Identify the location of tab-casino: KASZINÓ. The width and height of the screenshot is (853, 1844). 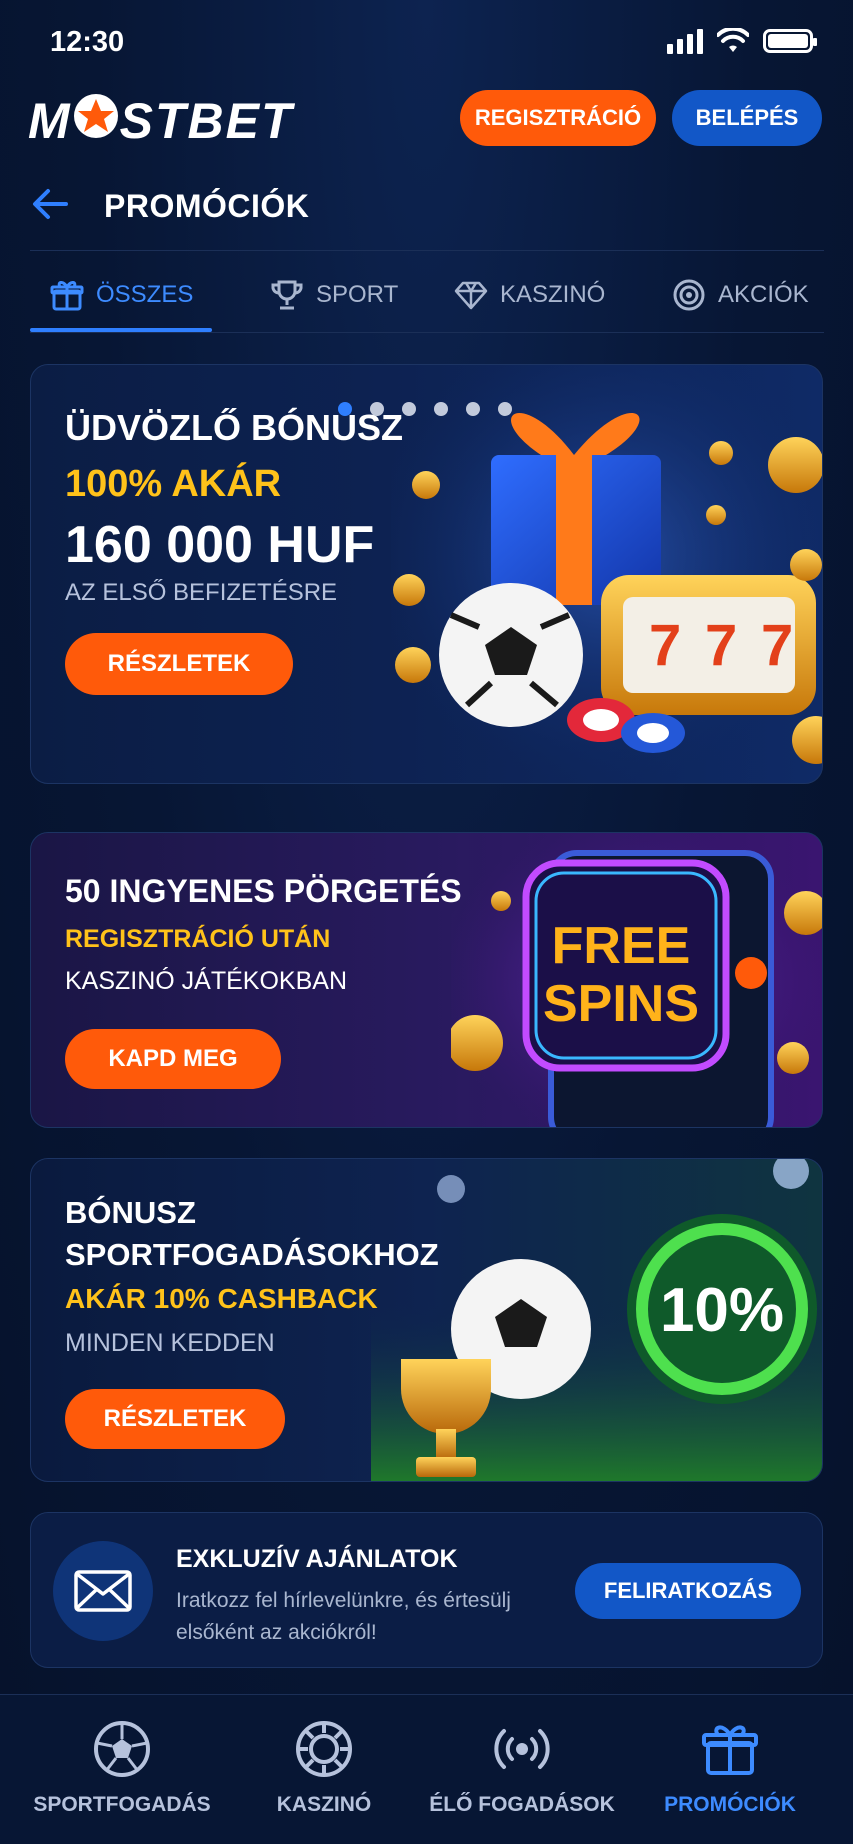
(529, 295).